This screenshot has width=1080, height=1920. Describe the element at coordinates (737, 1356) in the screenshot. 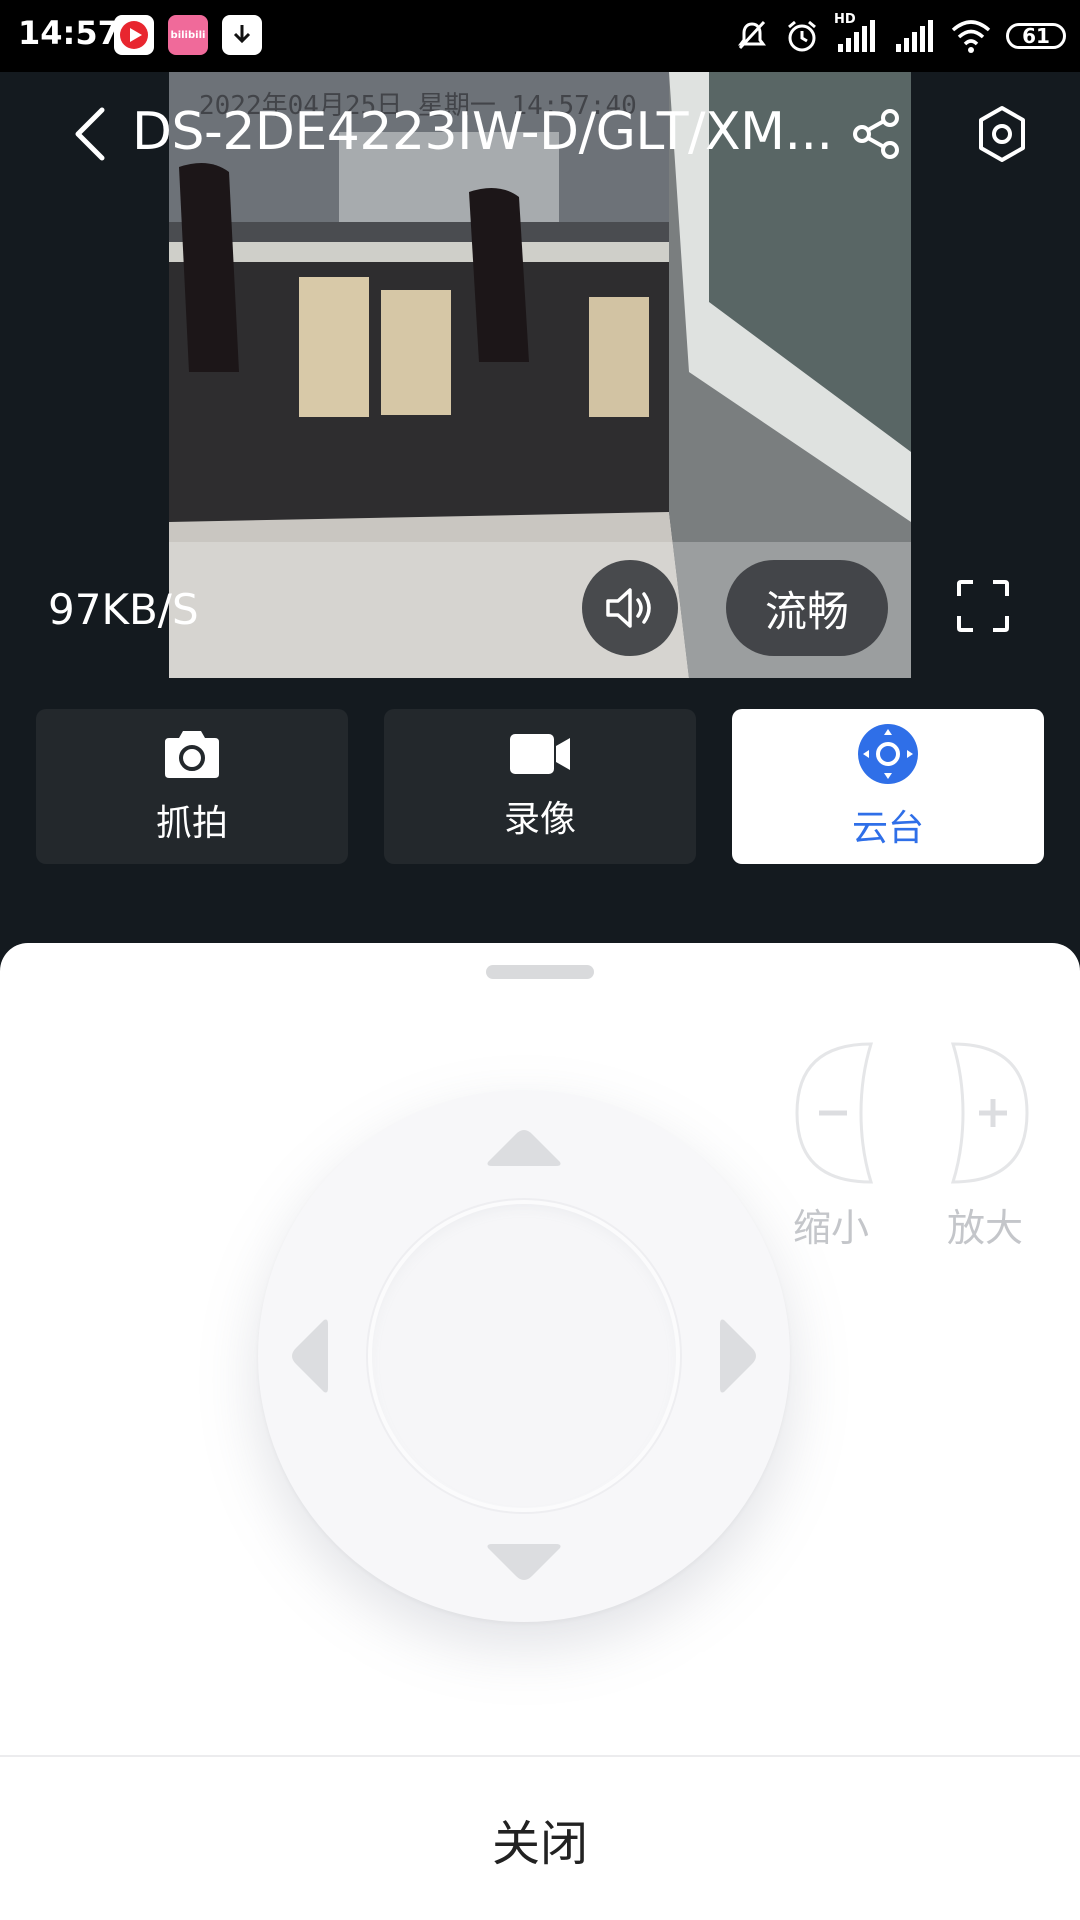

I see `pan-right-arrow-icon` at that location.